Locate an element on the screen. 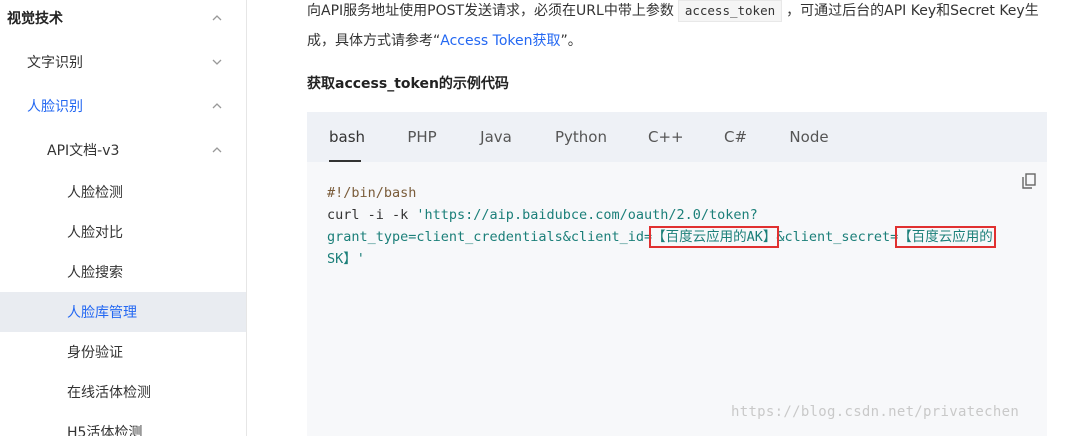 The width and height of the screenshot is (1071, 436). sidebar-item-label: 身份验证 is located at coordinates (95, 353).